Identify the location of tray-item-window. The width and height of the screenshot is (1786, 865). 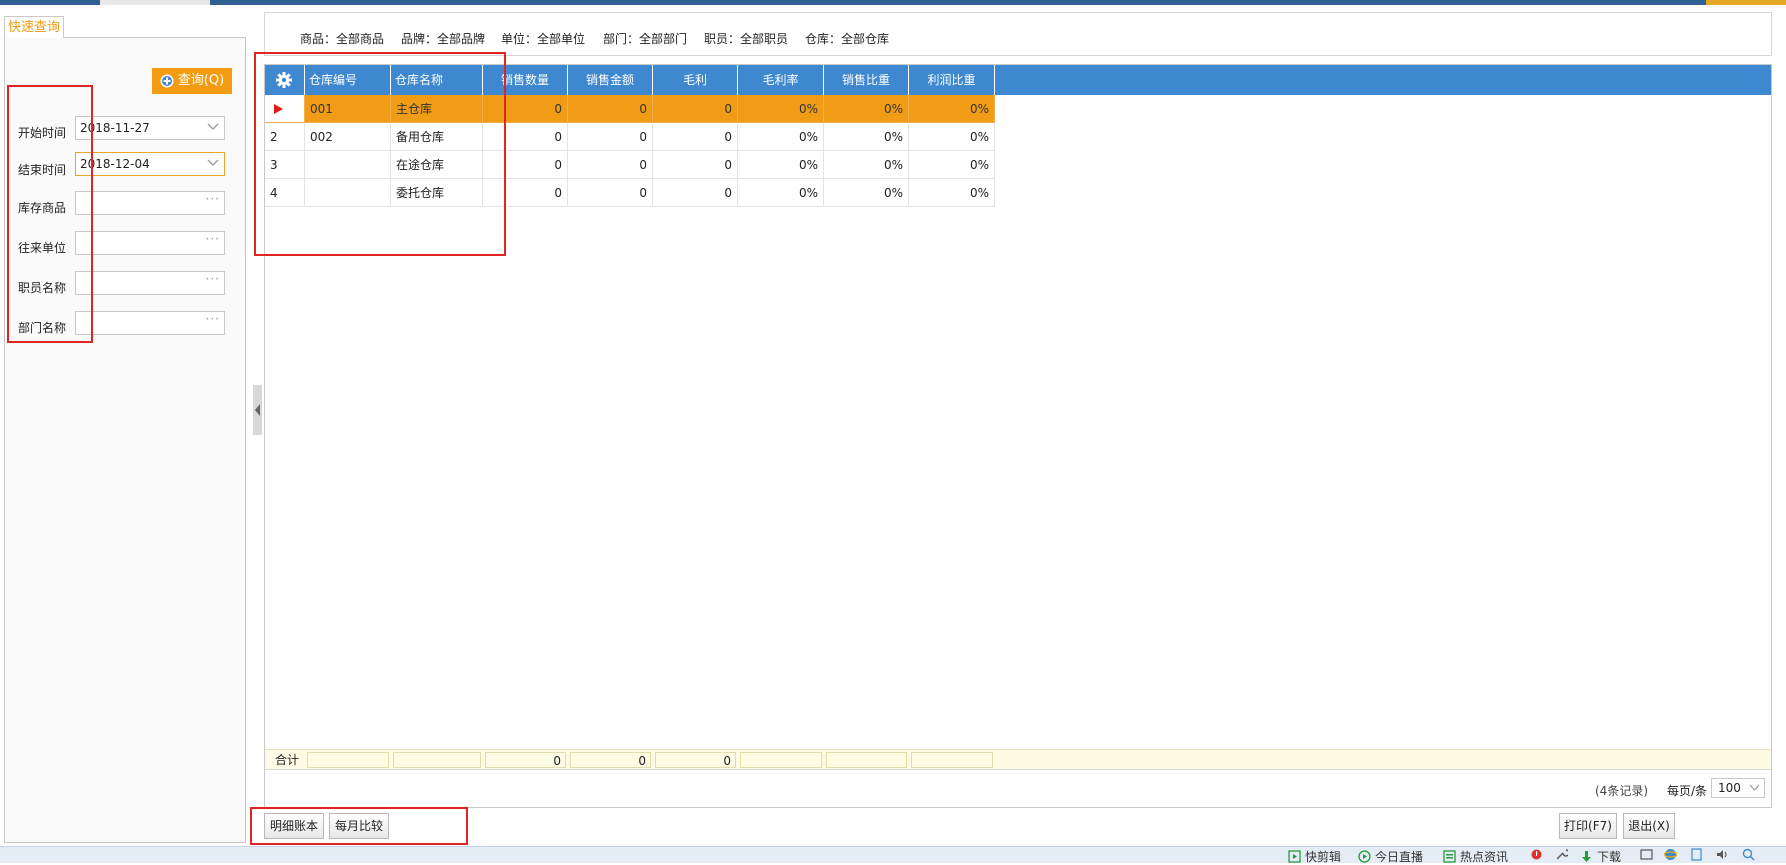
(1646, 854).